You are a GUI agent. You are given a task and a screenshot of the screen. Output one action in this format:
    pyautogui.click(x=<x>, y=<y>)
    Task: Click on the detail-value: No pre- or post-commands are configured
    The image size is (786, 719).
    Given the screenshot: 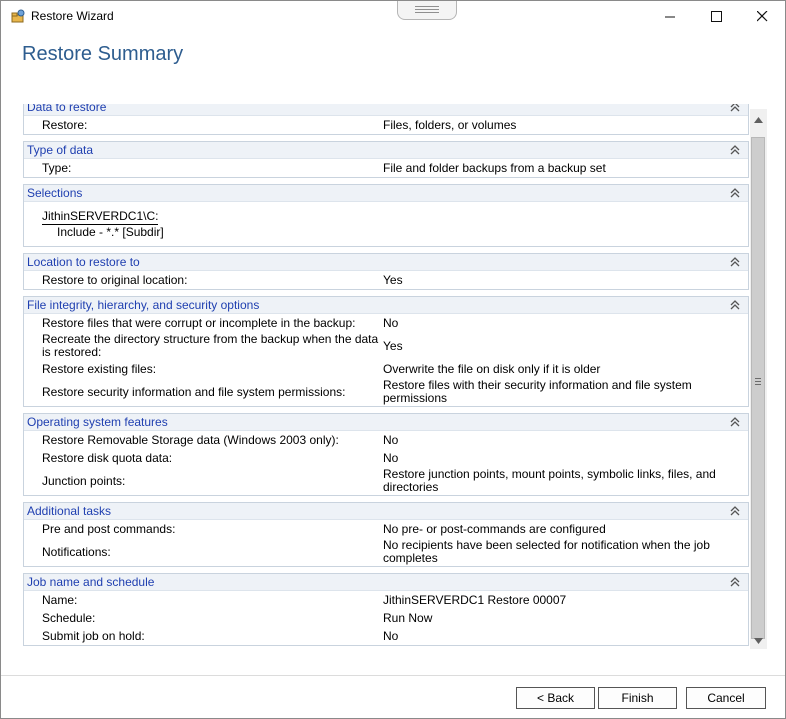 What is the action you would take?
    pyautogui.click(x=494, y=528)
    